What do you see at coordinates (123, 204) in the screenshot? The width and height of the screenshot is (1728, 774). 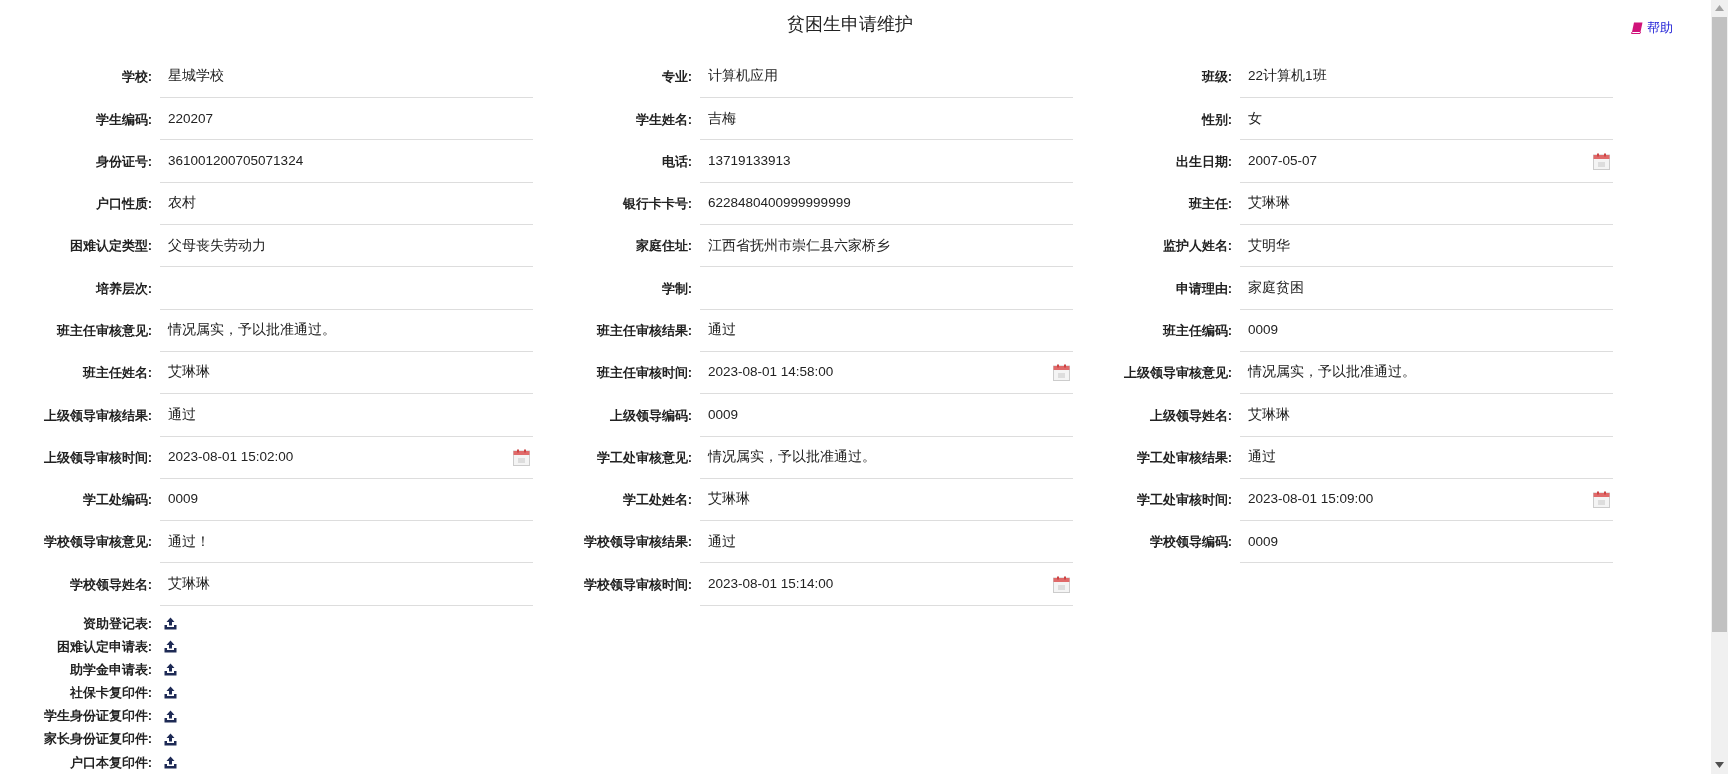 I see `field-label: 户口性质:` at bounding box center [123, 204].